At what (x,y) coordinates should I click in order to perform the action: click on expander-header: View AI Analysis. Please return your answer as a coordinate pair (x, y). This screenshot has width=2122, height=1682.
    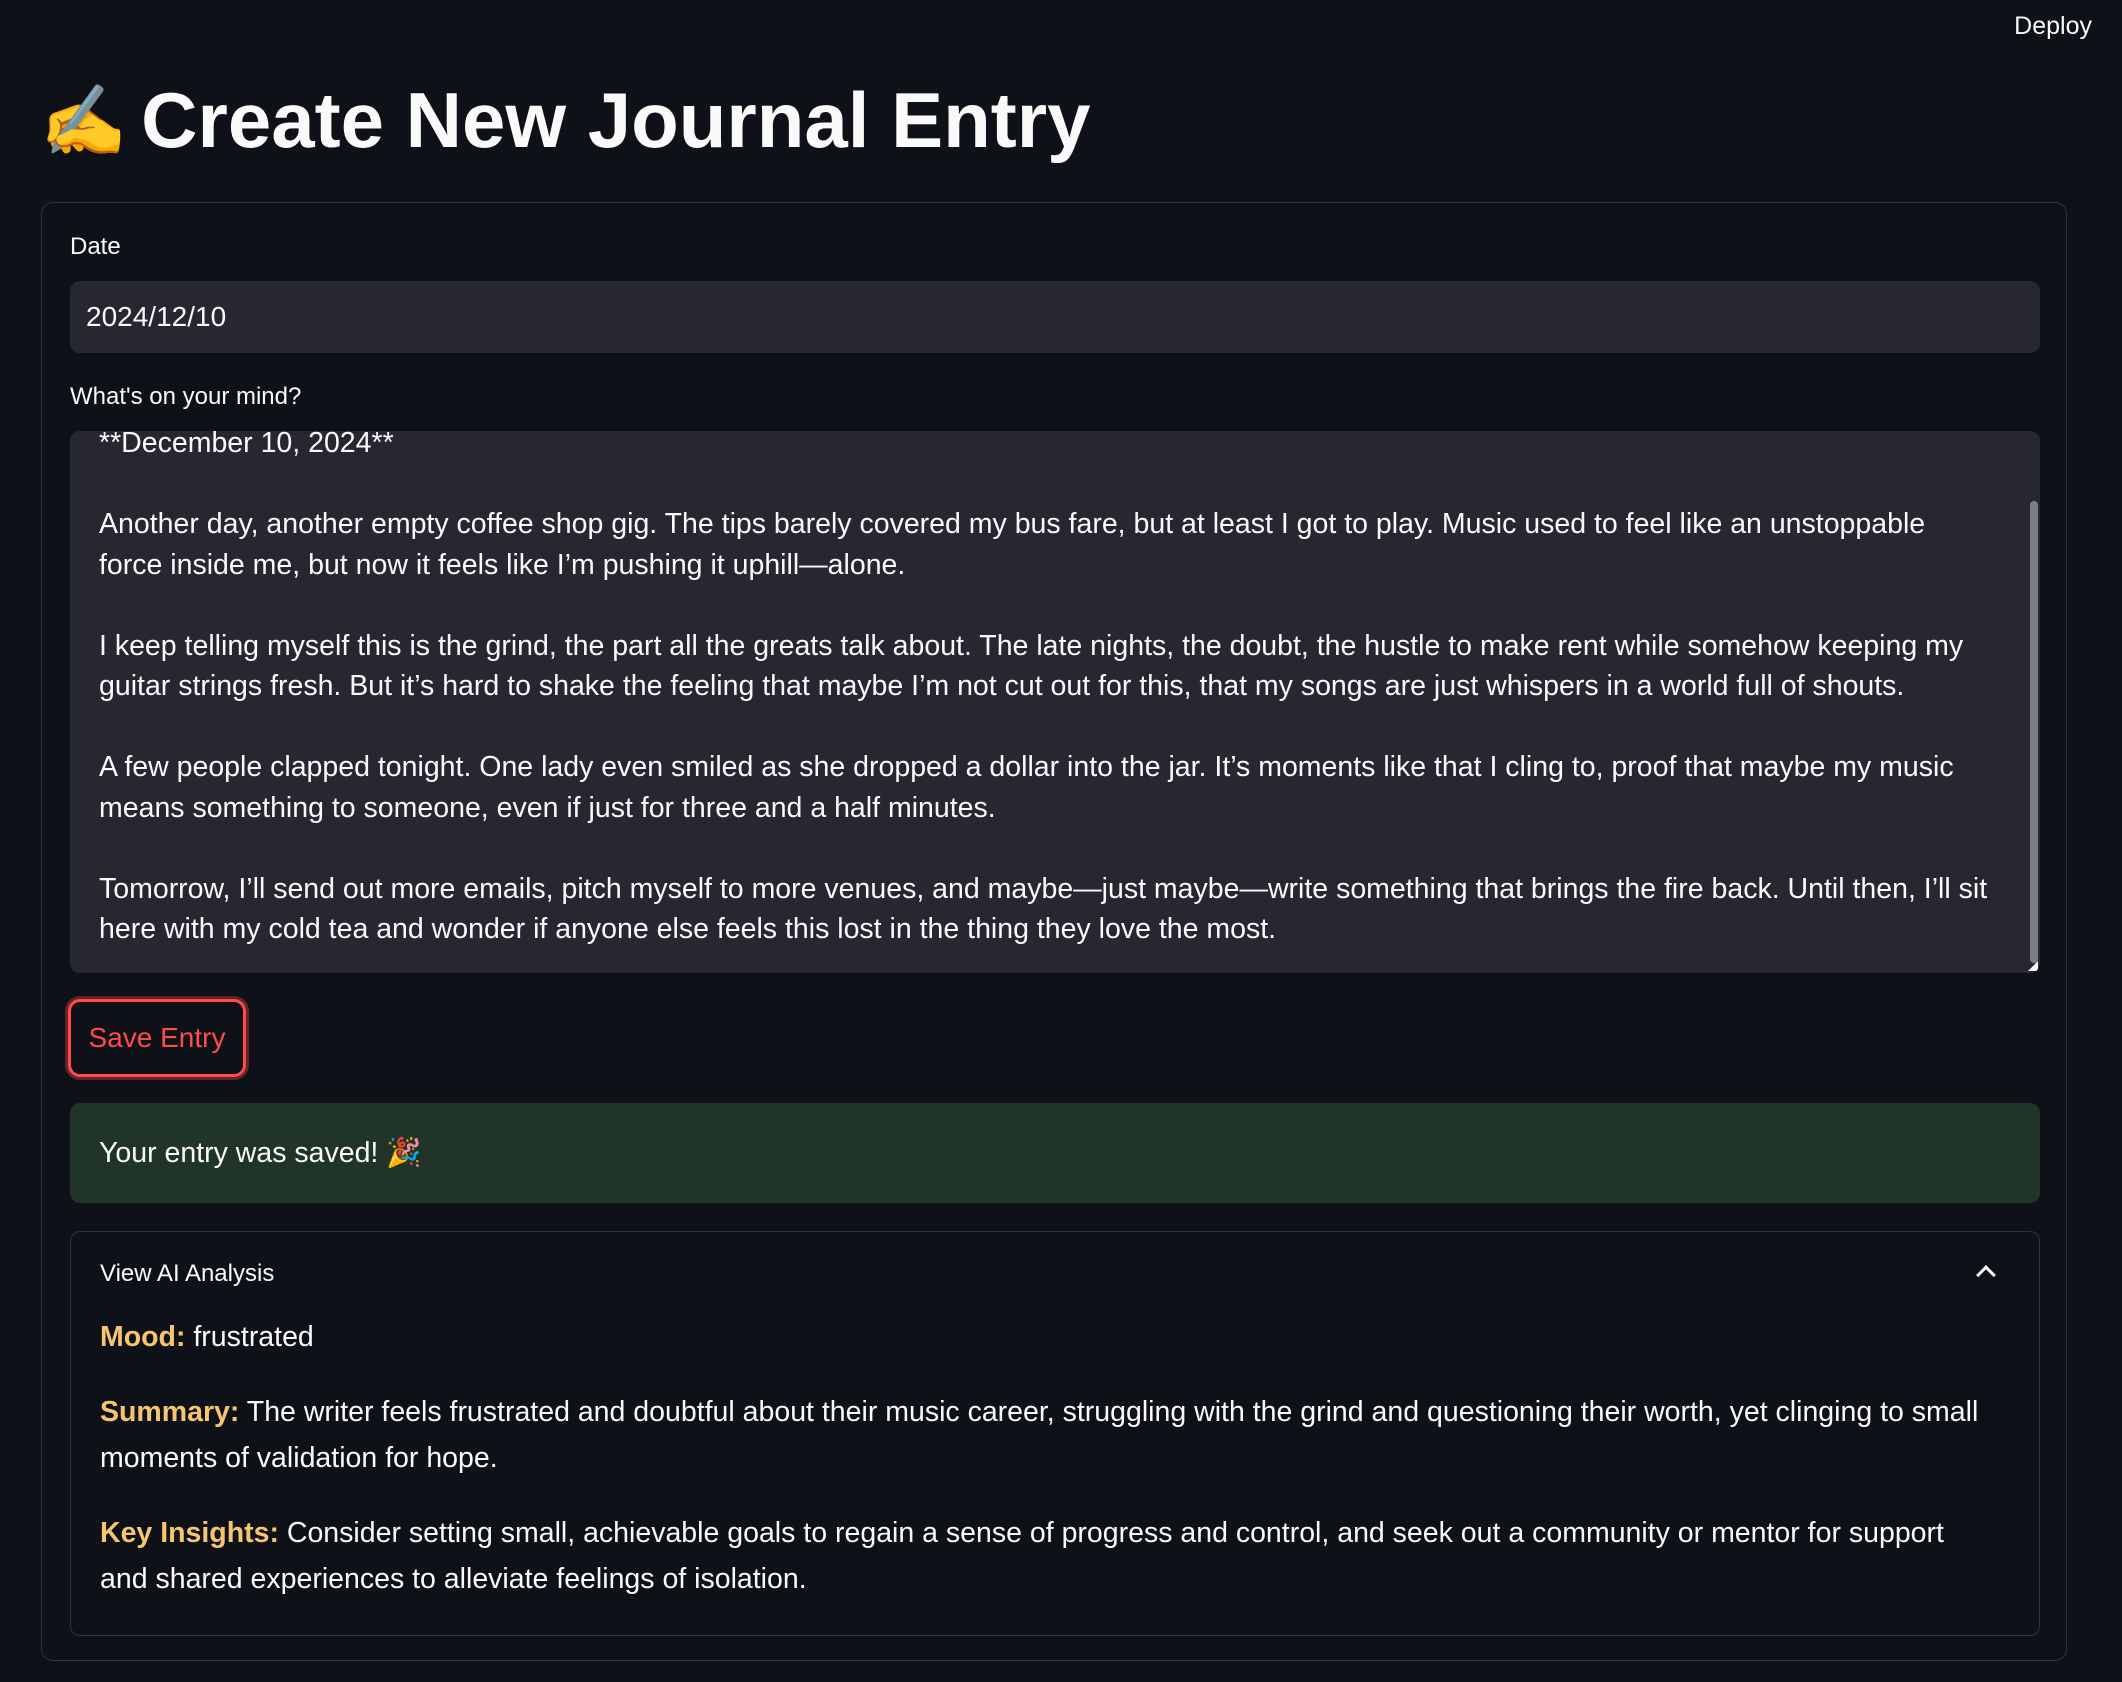
    Looking at the image, I should click on (1055, 1274).